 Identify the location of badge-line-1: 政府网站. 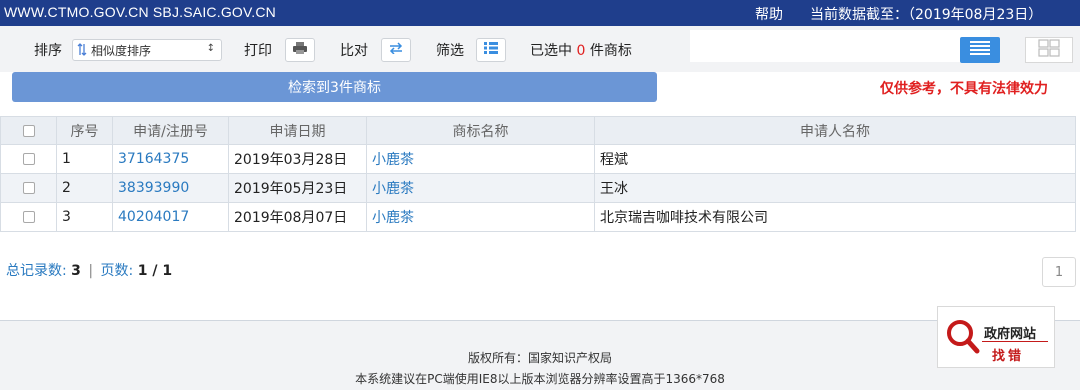
(1010, 334).